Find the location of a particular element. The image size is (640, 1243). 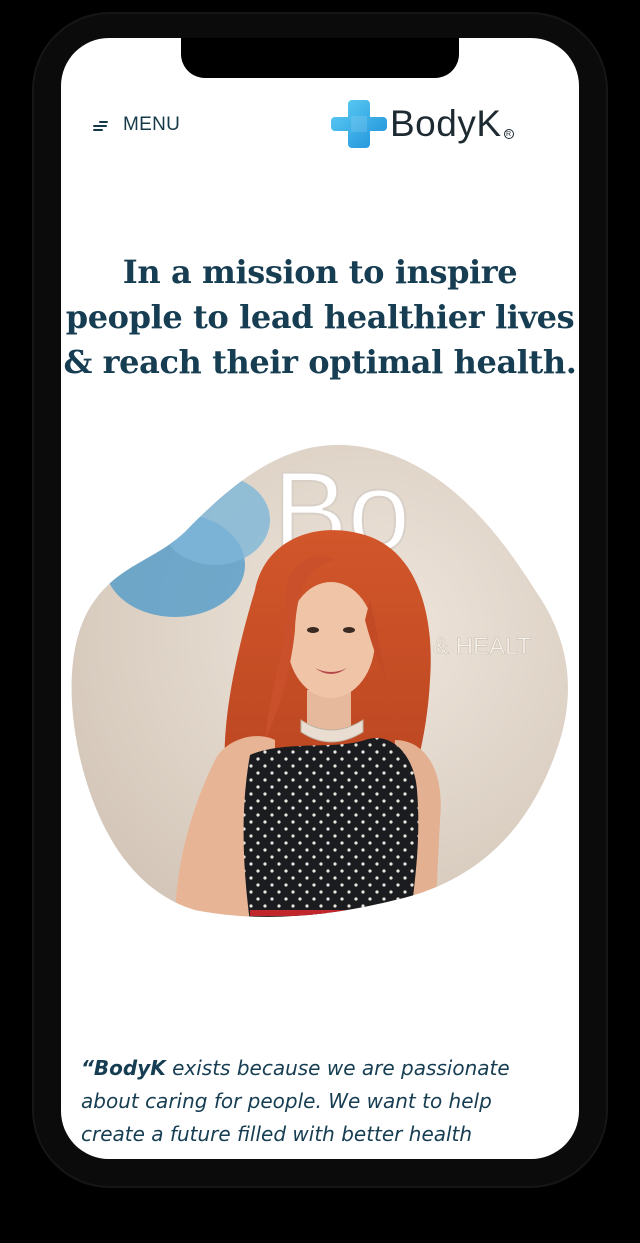

logo-wordmark: BodyK is located at coordinates (446, 123).